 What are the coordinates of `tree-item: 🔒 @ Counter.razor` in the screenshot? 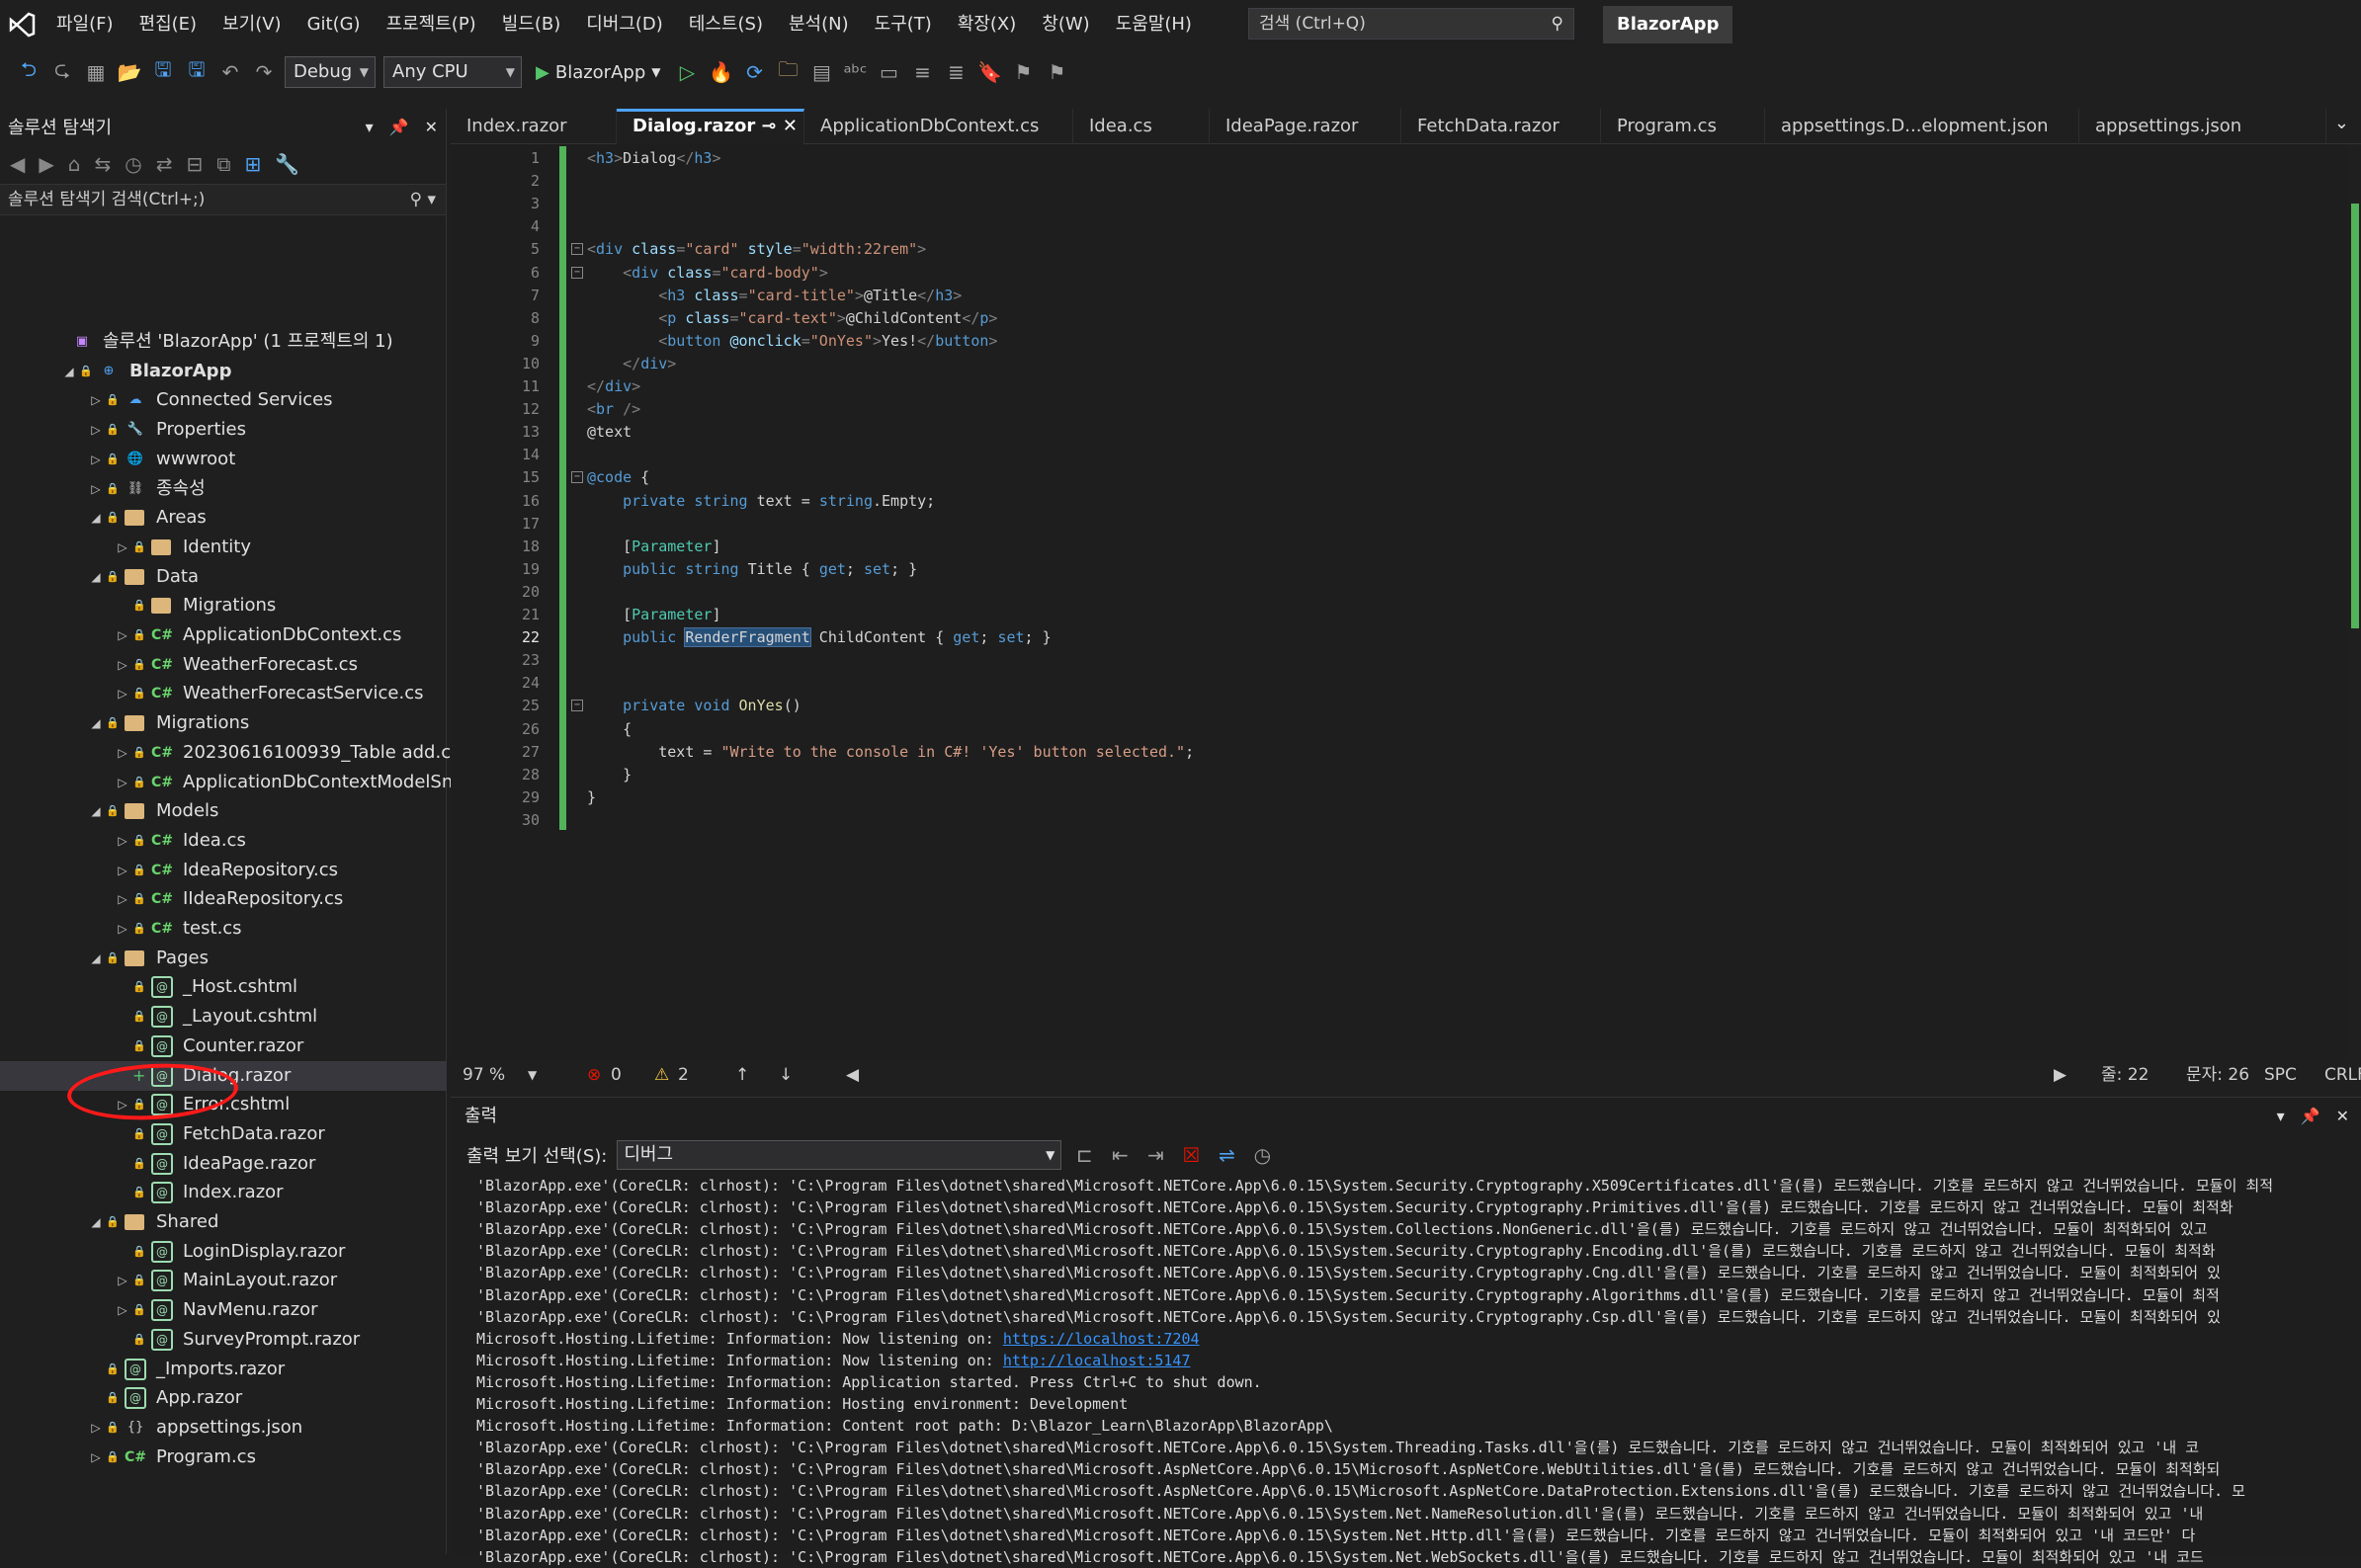 It's located at (223, 1046).